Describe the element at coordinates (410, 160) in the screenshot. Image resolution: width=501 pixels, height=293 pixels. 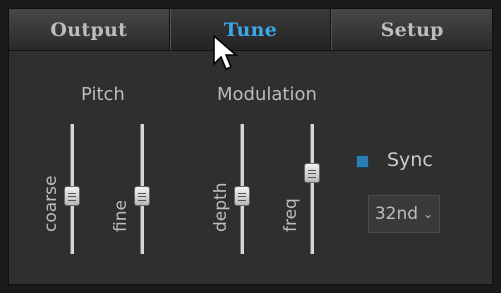
I see `sync-label: Sync` at that location.